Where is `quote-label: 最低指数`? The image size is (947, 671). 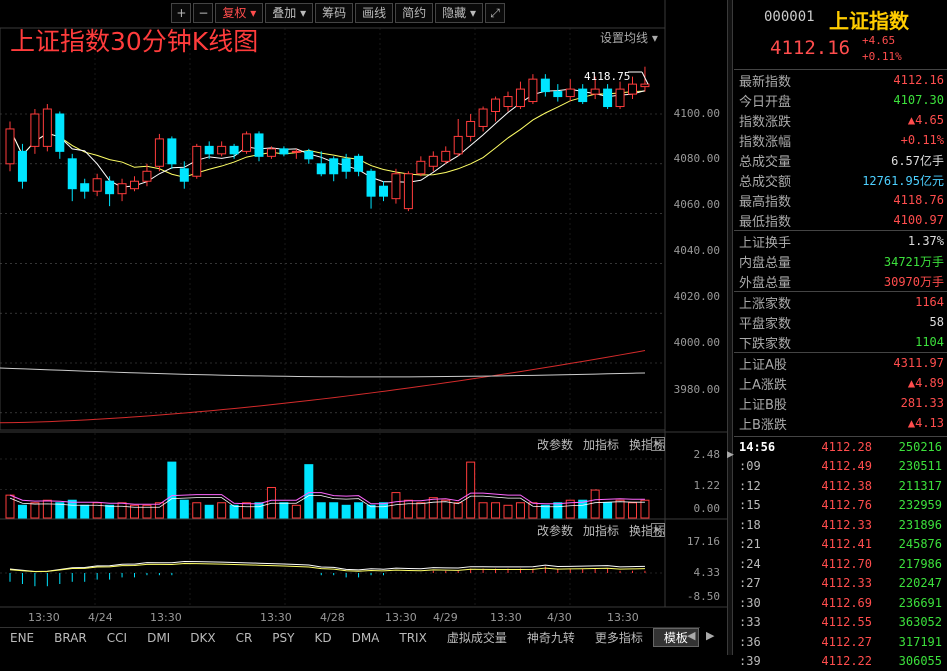
quote-label: 最低指数 is located at coordinates (765, 220).